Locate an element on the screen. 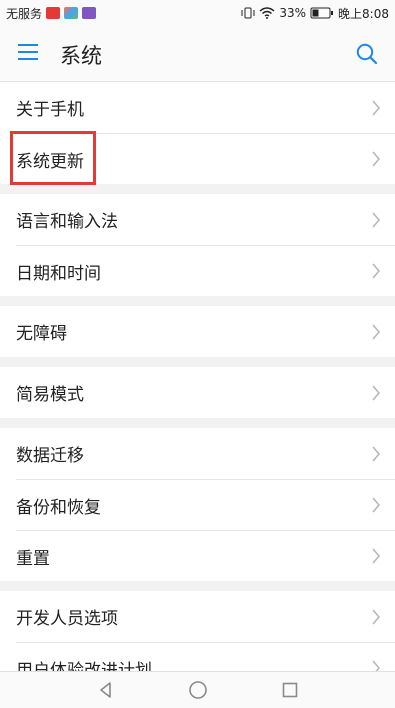 This screenshot has width=395, height=708. home-icon is located at coordinates (198, 690).